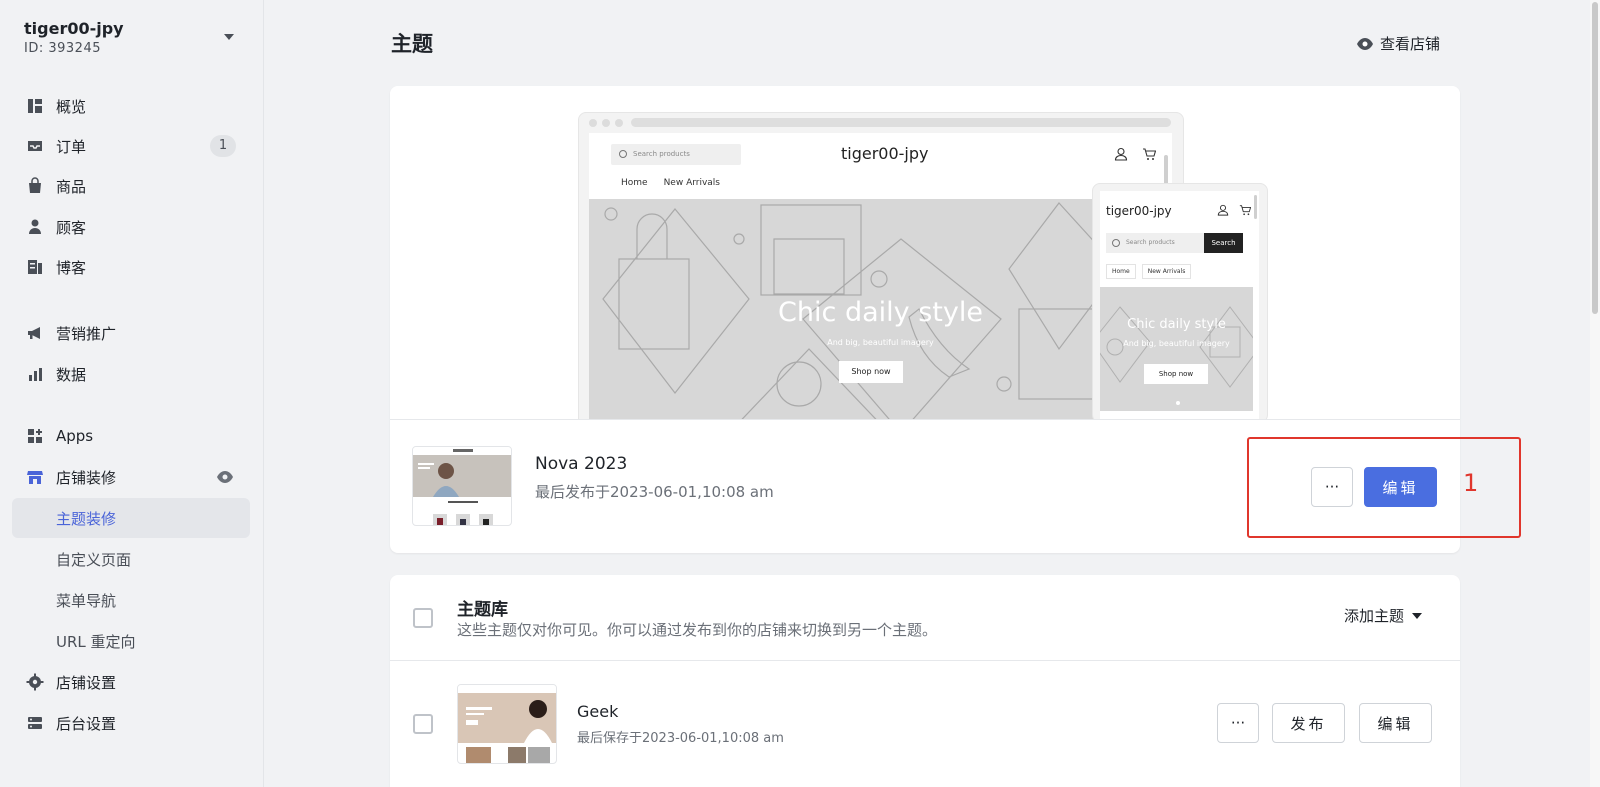  Describe the element at coordinates (229, 37) in the screenshot. I see `chevron-down-icon` at that location.